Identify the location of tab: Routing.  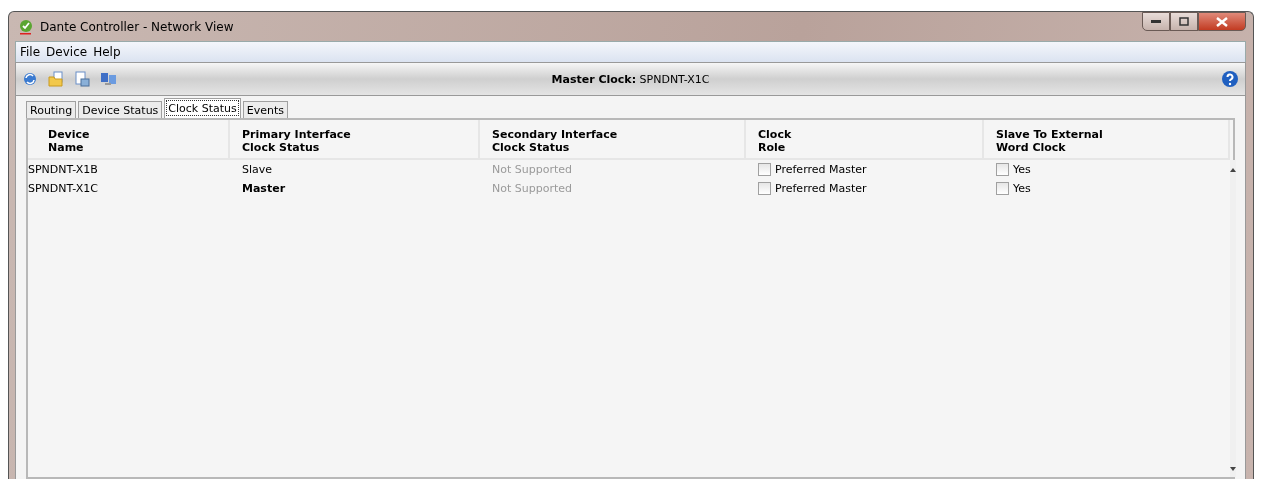
(51, 109).